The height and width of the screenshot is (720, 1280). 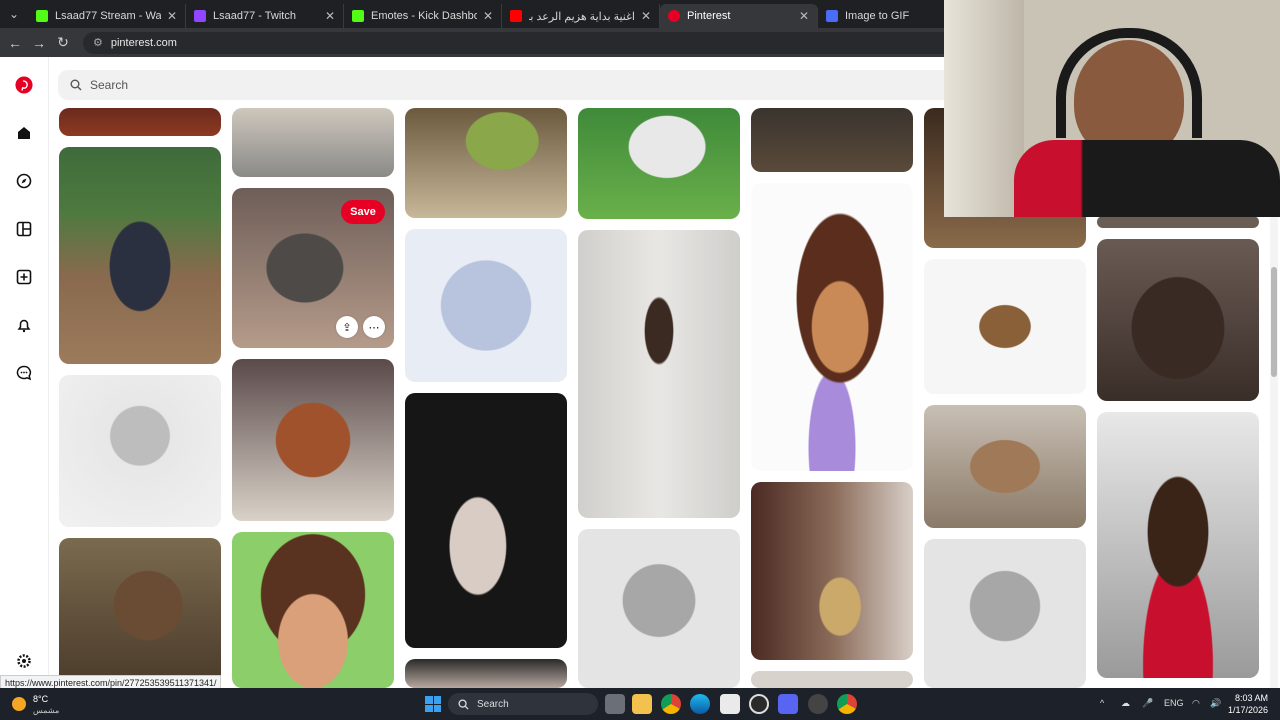 What do you see at coordinates (24, 325) in the screenshot?
I see `notifications-icon` at bounding box center [24, 325].